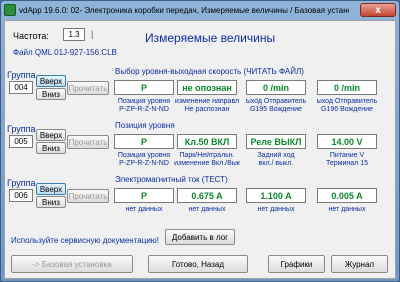 The height and width of the screenshot is (282, 400). Describe the element at coordinates (347, 105) in the screenshot. I see `value-caption-4: ыход Отправитель G196 Вождение` at that location.